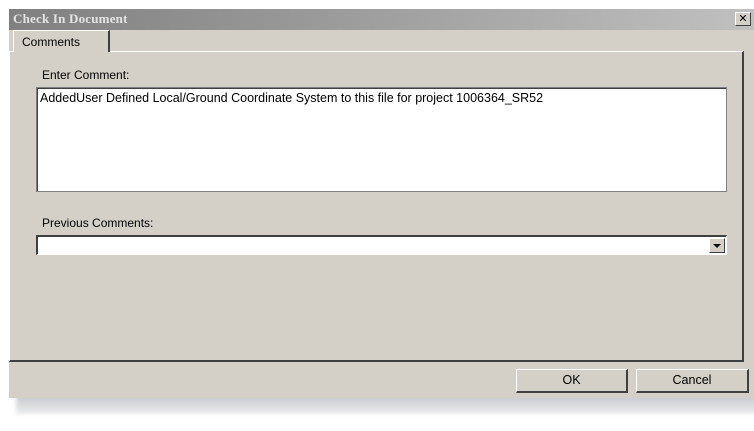 This screenshot has height=431, width=754. I want to click on title-bar: Check In Document ✕, so click(381, 19).